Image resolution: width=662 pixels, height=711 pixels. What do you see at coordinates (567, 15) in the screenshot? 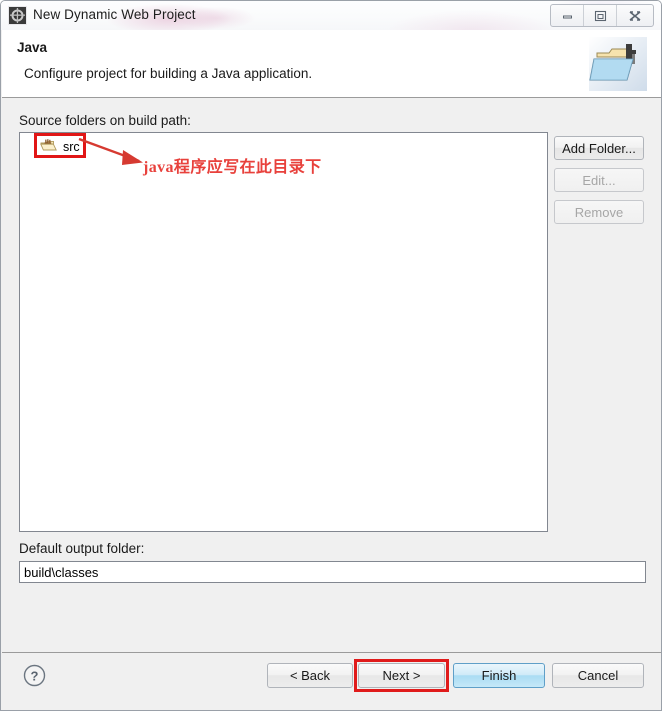
I see `minimize-icon` at bounding box center [567, 15].